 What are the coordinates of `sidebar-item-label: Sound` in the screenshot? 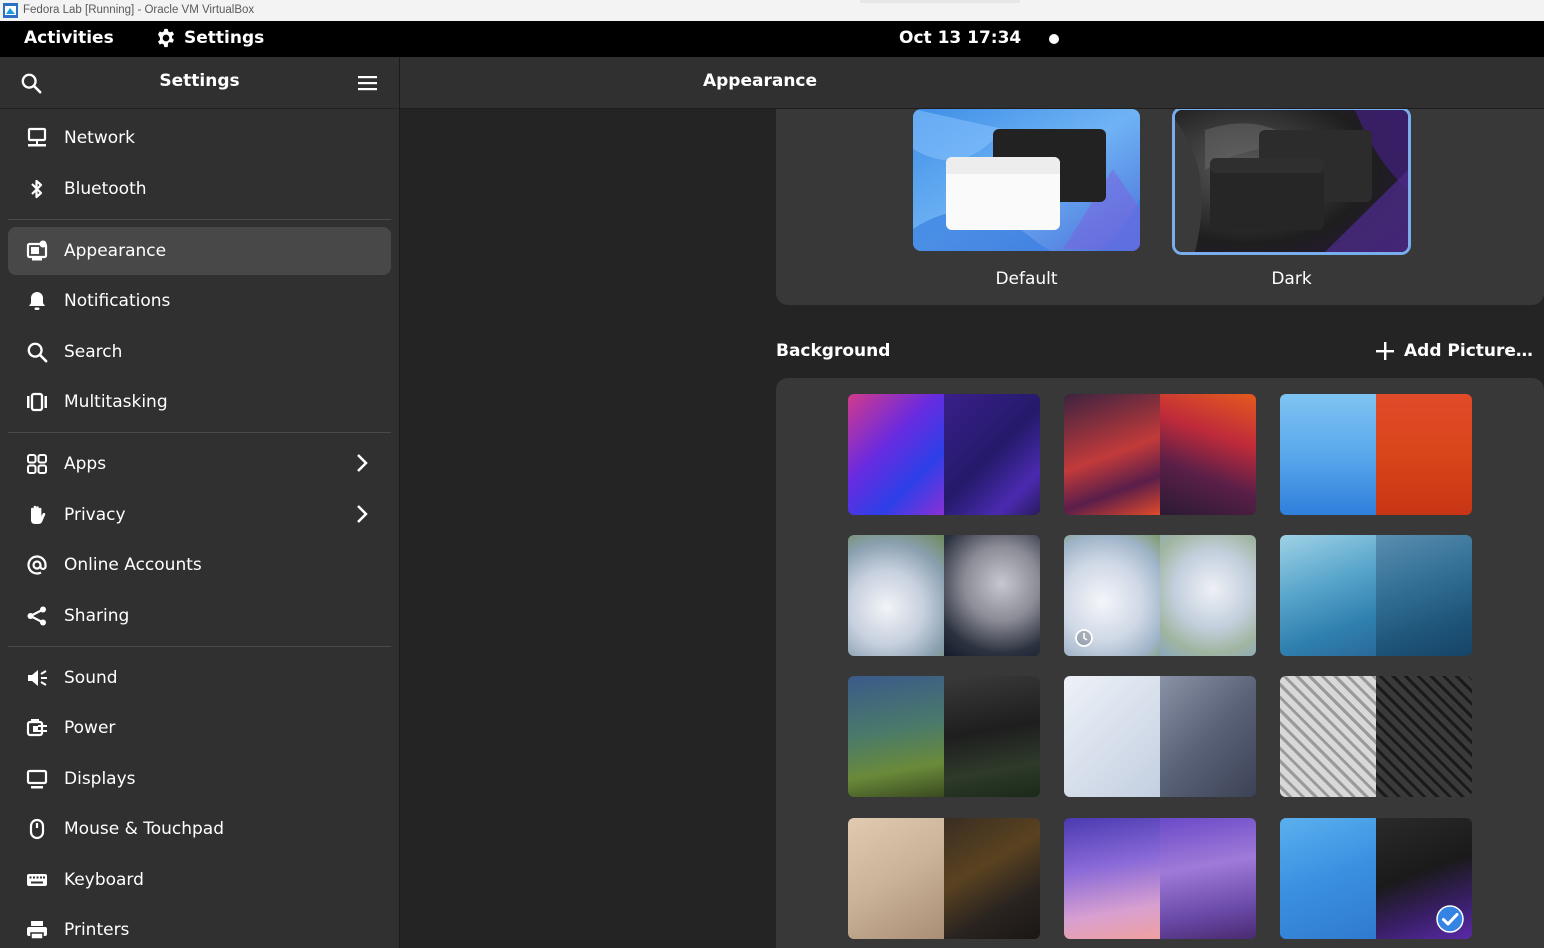 It's located at (91, 677).